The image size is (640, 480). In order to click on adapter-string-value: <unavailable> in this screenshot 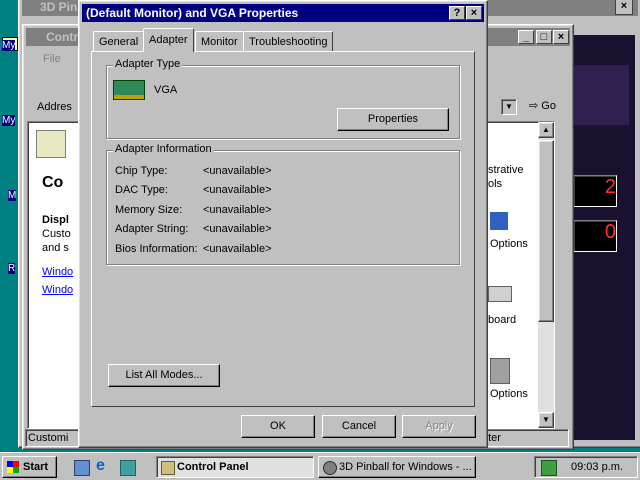, I will do `click(237, 229)`.